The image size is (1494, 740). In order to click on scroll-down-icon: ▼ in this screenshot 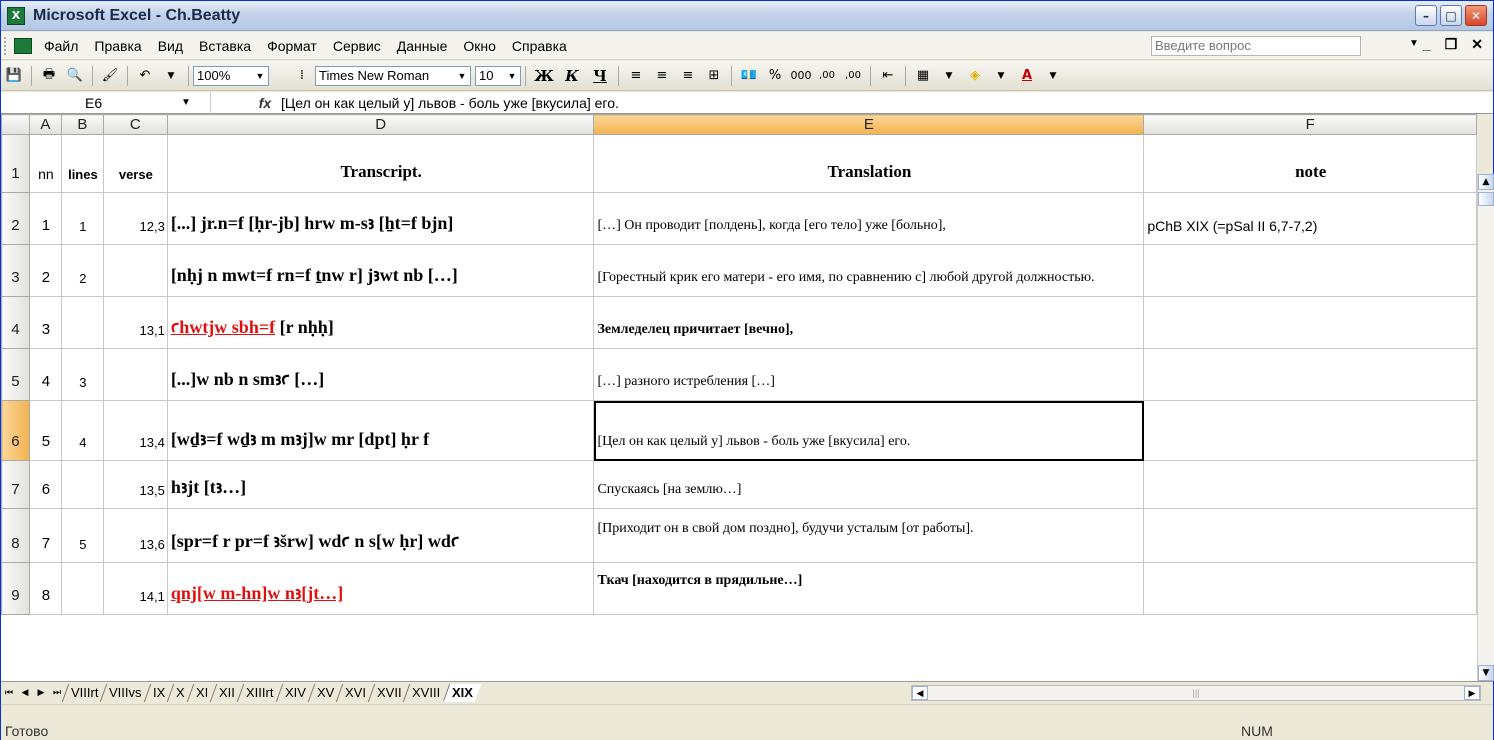, I will do `click(1486, 673)`.